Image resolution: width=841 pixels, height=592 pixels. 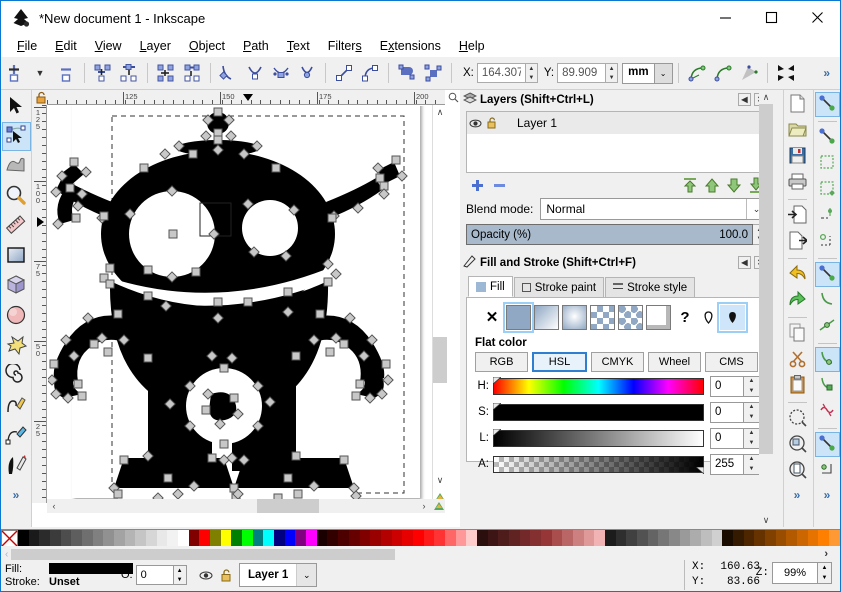 What do you see at coordinates (298, 46) in the screenshot?
I see `menu-text: Text` at bounding box center [298, 46].